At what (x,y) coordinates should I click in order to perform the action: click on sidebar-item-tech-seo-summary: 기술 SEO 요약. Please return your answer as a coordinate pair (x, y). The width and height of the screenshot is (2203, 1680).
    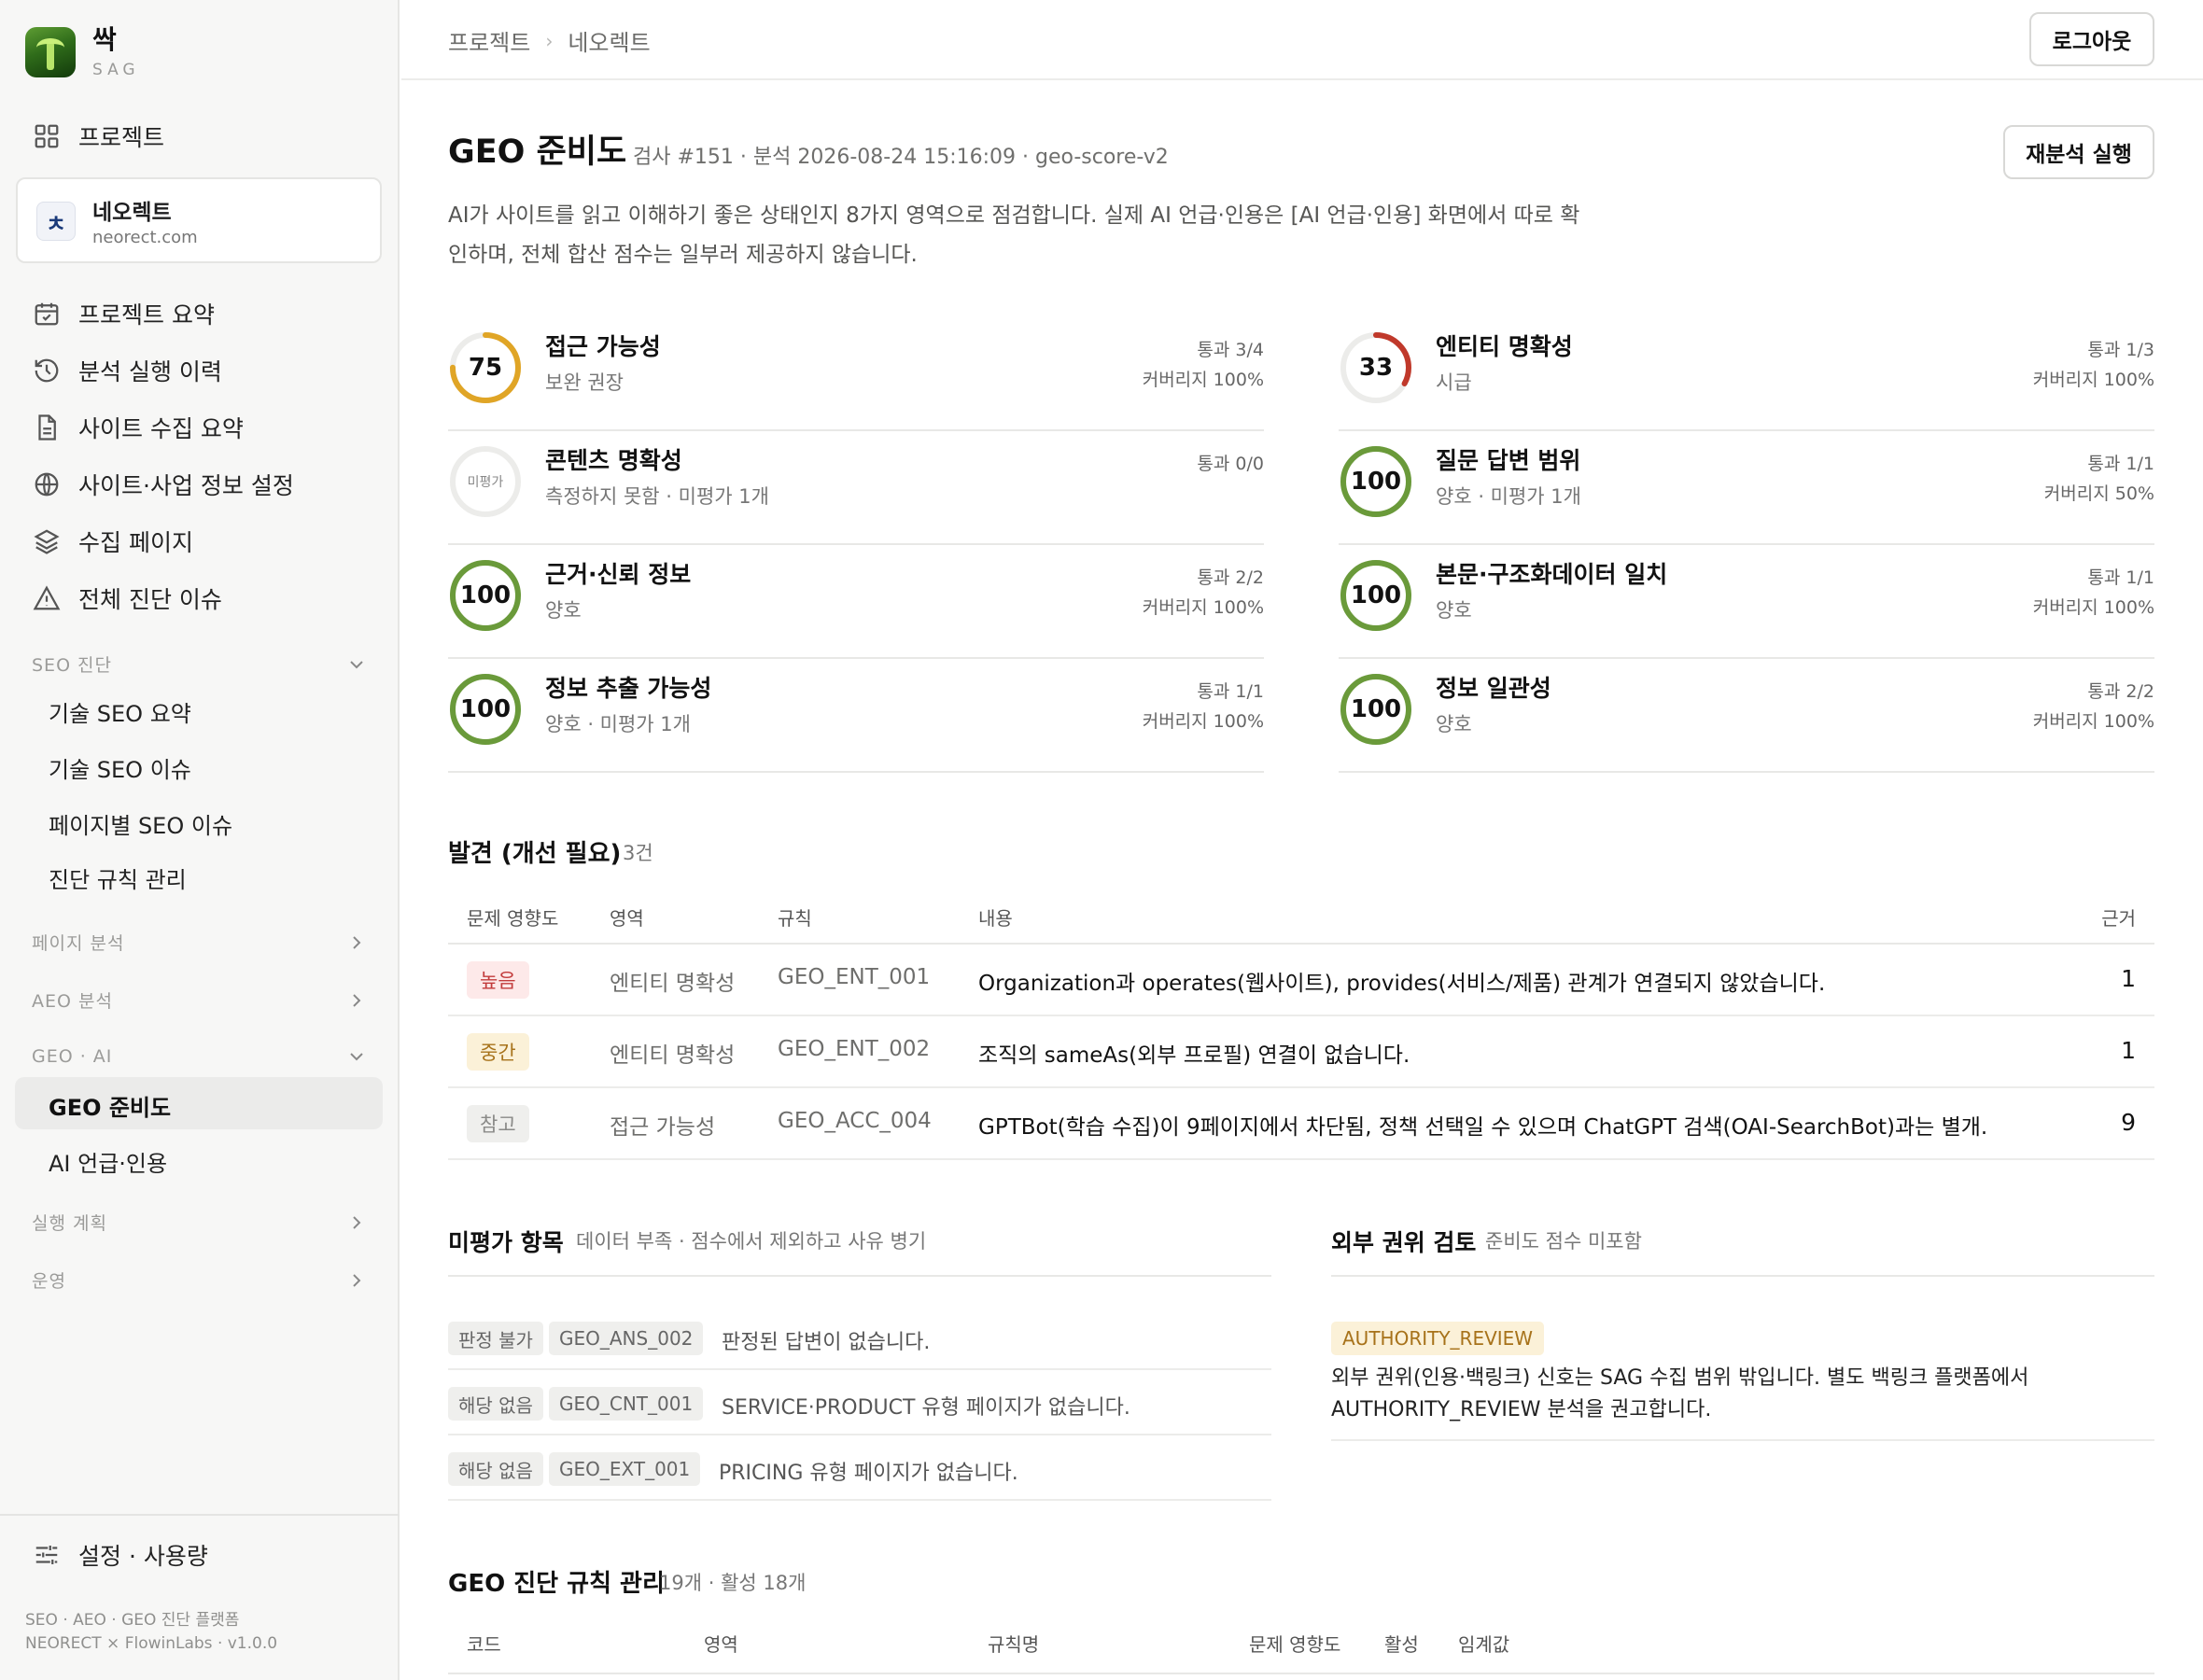
    Looking at the image, I should click on (120, 711).